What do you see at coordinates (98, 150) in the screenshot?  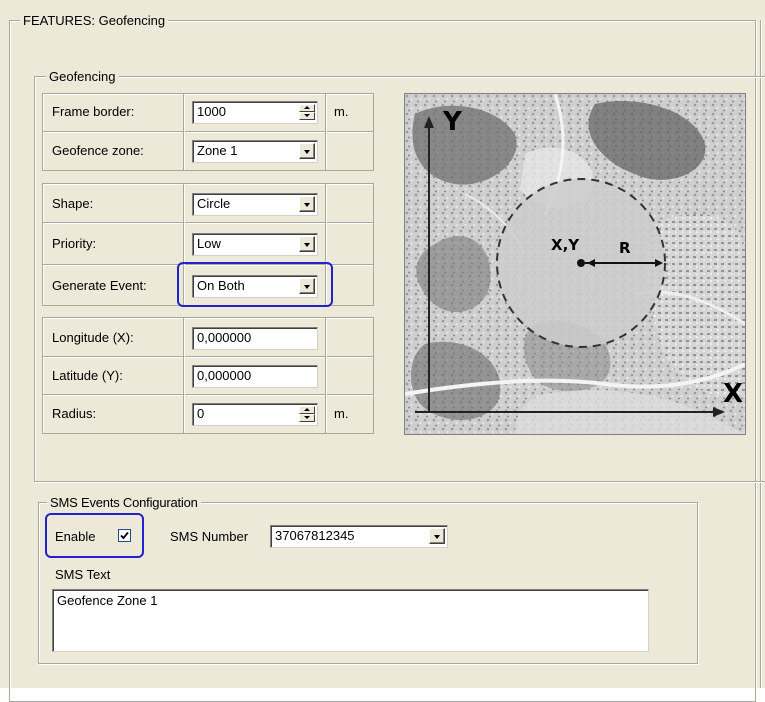 I see `geofence-zone-label: Geofence zone:` at bounding box center [98, 150].